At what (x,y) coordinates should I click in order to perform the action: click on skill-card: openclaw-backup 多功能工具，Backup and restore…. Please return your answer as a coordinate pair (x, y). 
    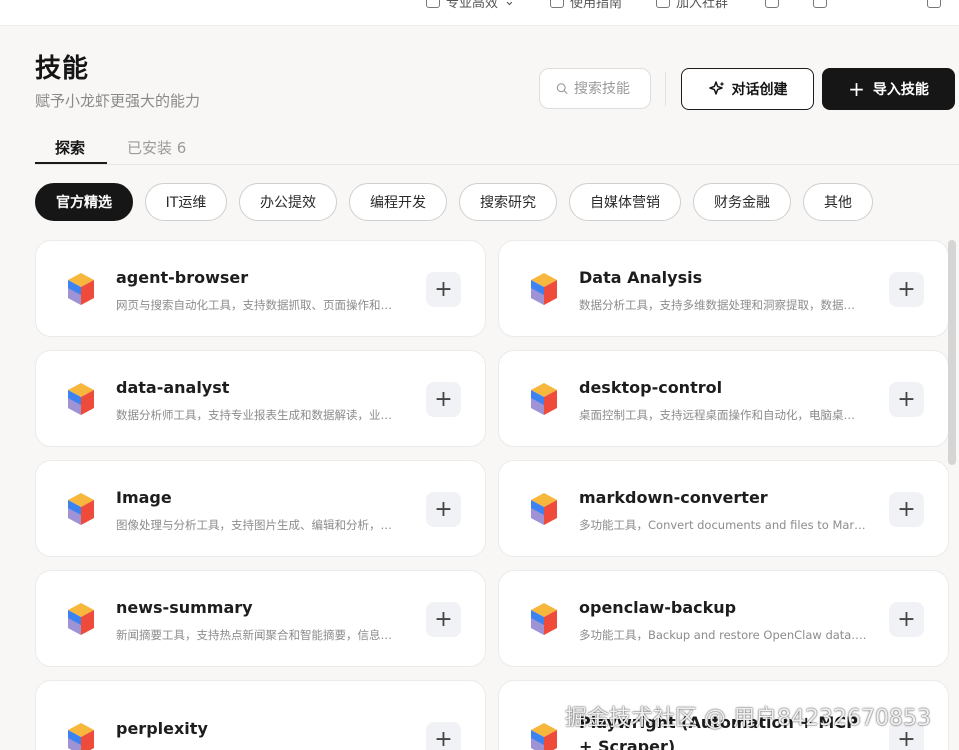
    Looking at the image, I should click on (723, 618).